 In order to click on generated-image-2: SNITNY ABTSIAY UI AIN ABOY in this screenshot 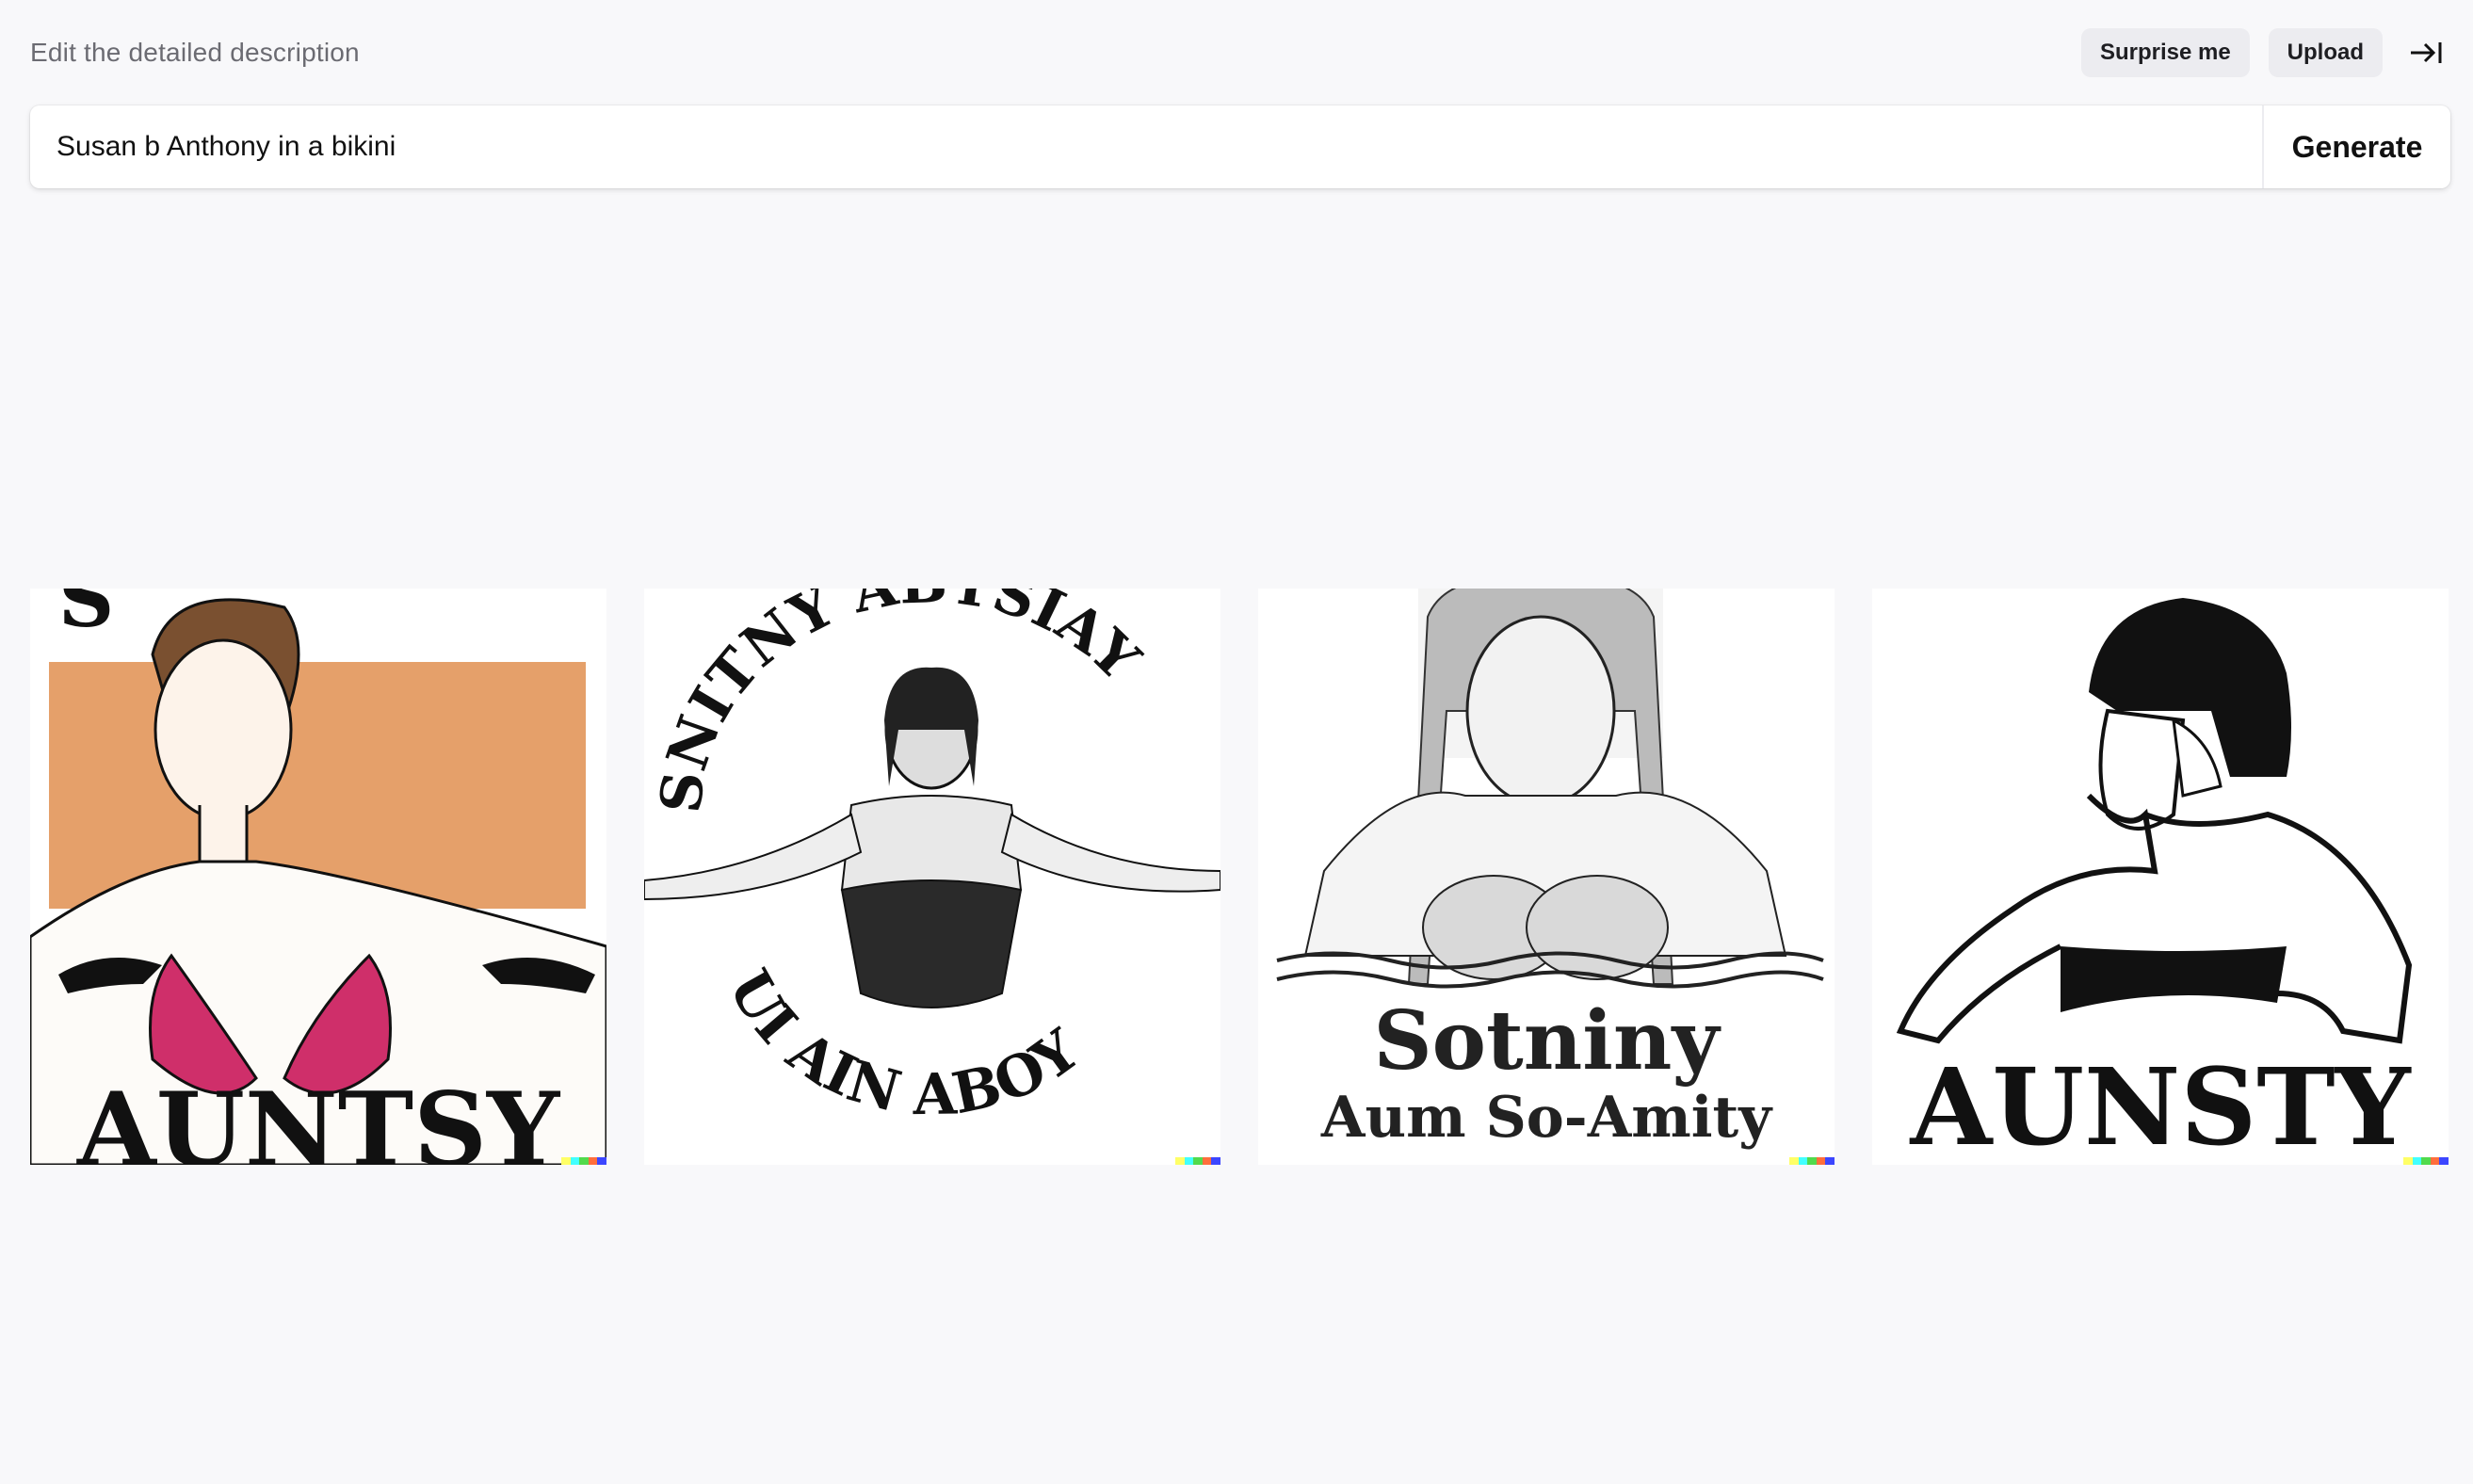, I will do `click(932, 877)`.